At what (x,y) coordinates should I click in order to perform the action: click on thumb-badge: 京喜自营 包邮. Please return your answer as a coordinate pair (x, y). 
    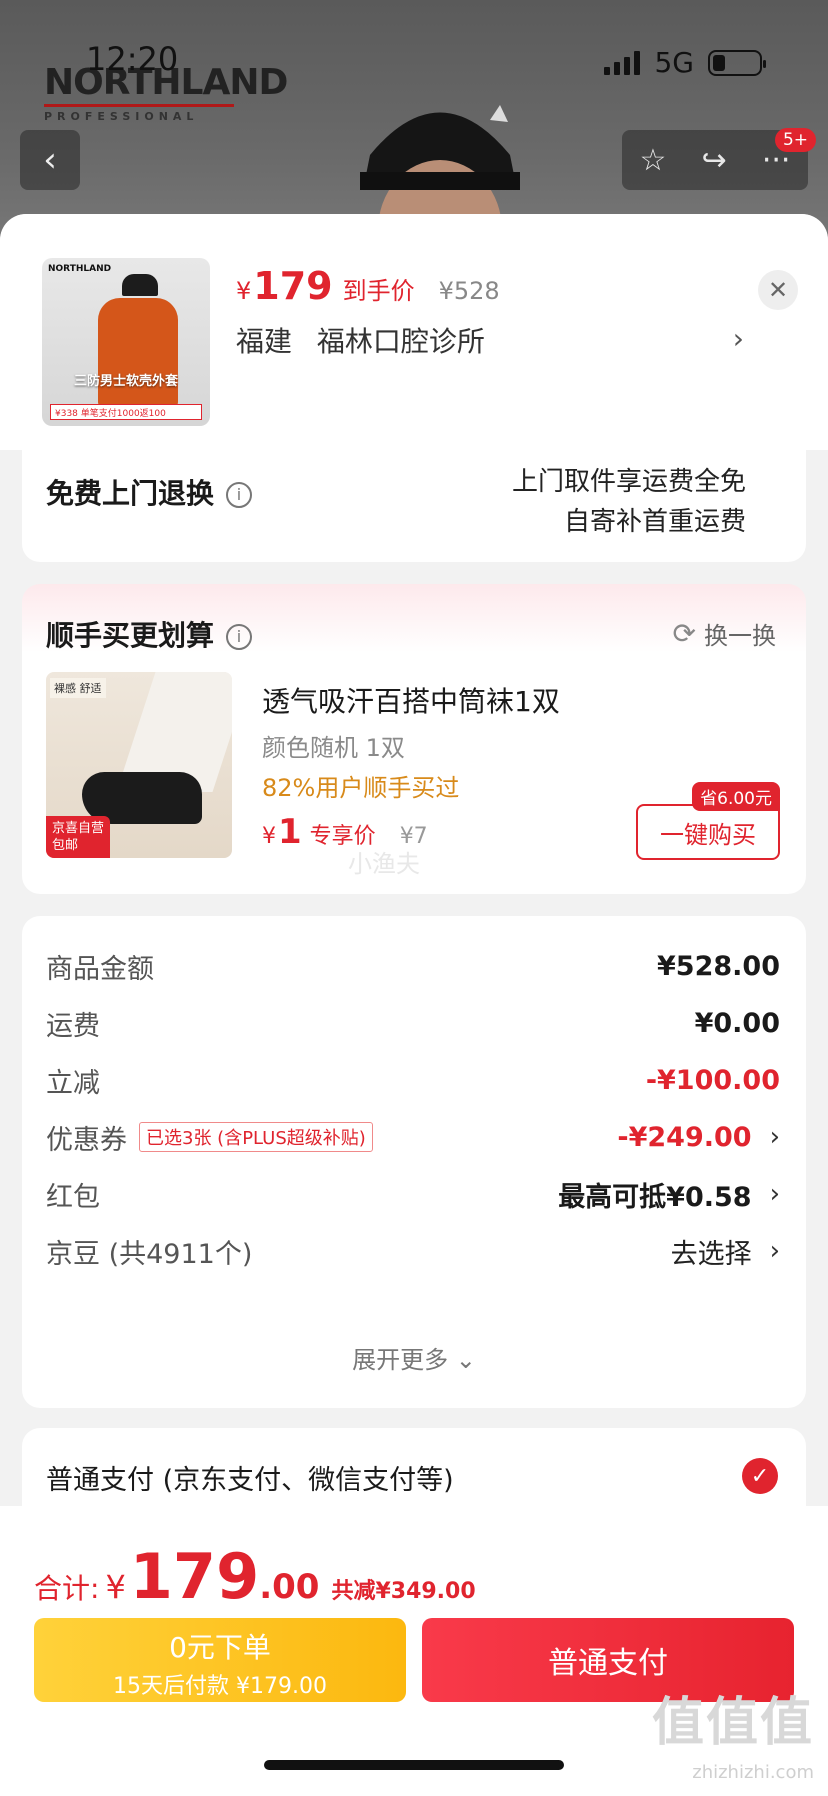
    Looking at the image, I should click on (78, 837).